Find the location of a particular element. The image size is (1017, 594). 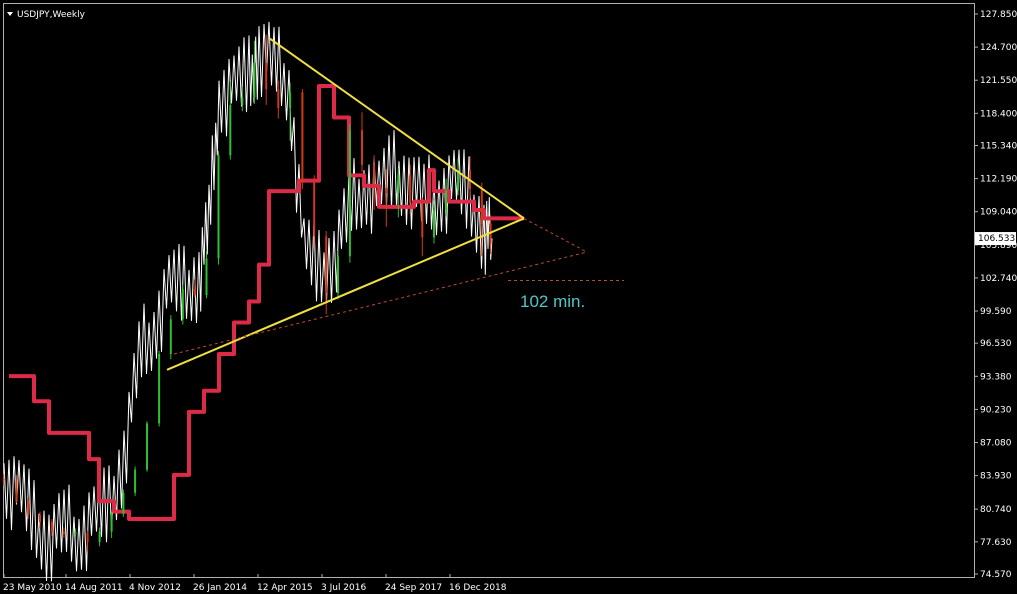

chart-title: USDJPY,Weekly is located at coordinates (51, 15).